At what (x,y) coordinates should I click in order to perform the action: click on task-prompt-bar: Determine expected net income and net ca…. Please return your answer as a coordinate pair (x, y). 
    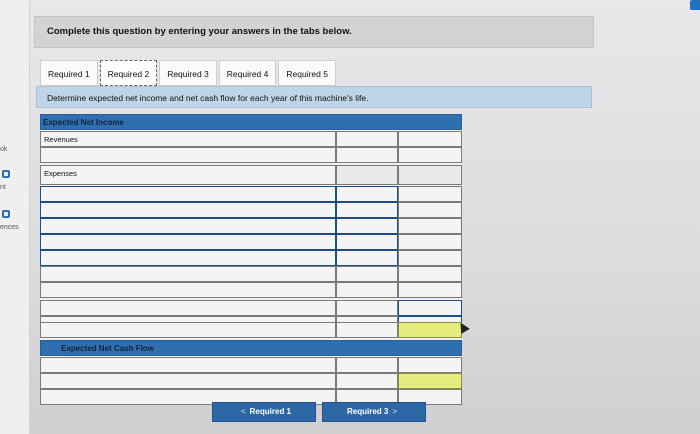
    Looking at the image, I should click on (314, 97).